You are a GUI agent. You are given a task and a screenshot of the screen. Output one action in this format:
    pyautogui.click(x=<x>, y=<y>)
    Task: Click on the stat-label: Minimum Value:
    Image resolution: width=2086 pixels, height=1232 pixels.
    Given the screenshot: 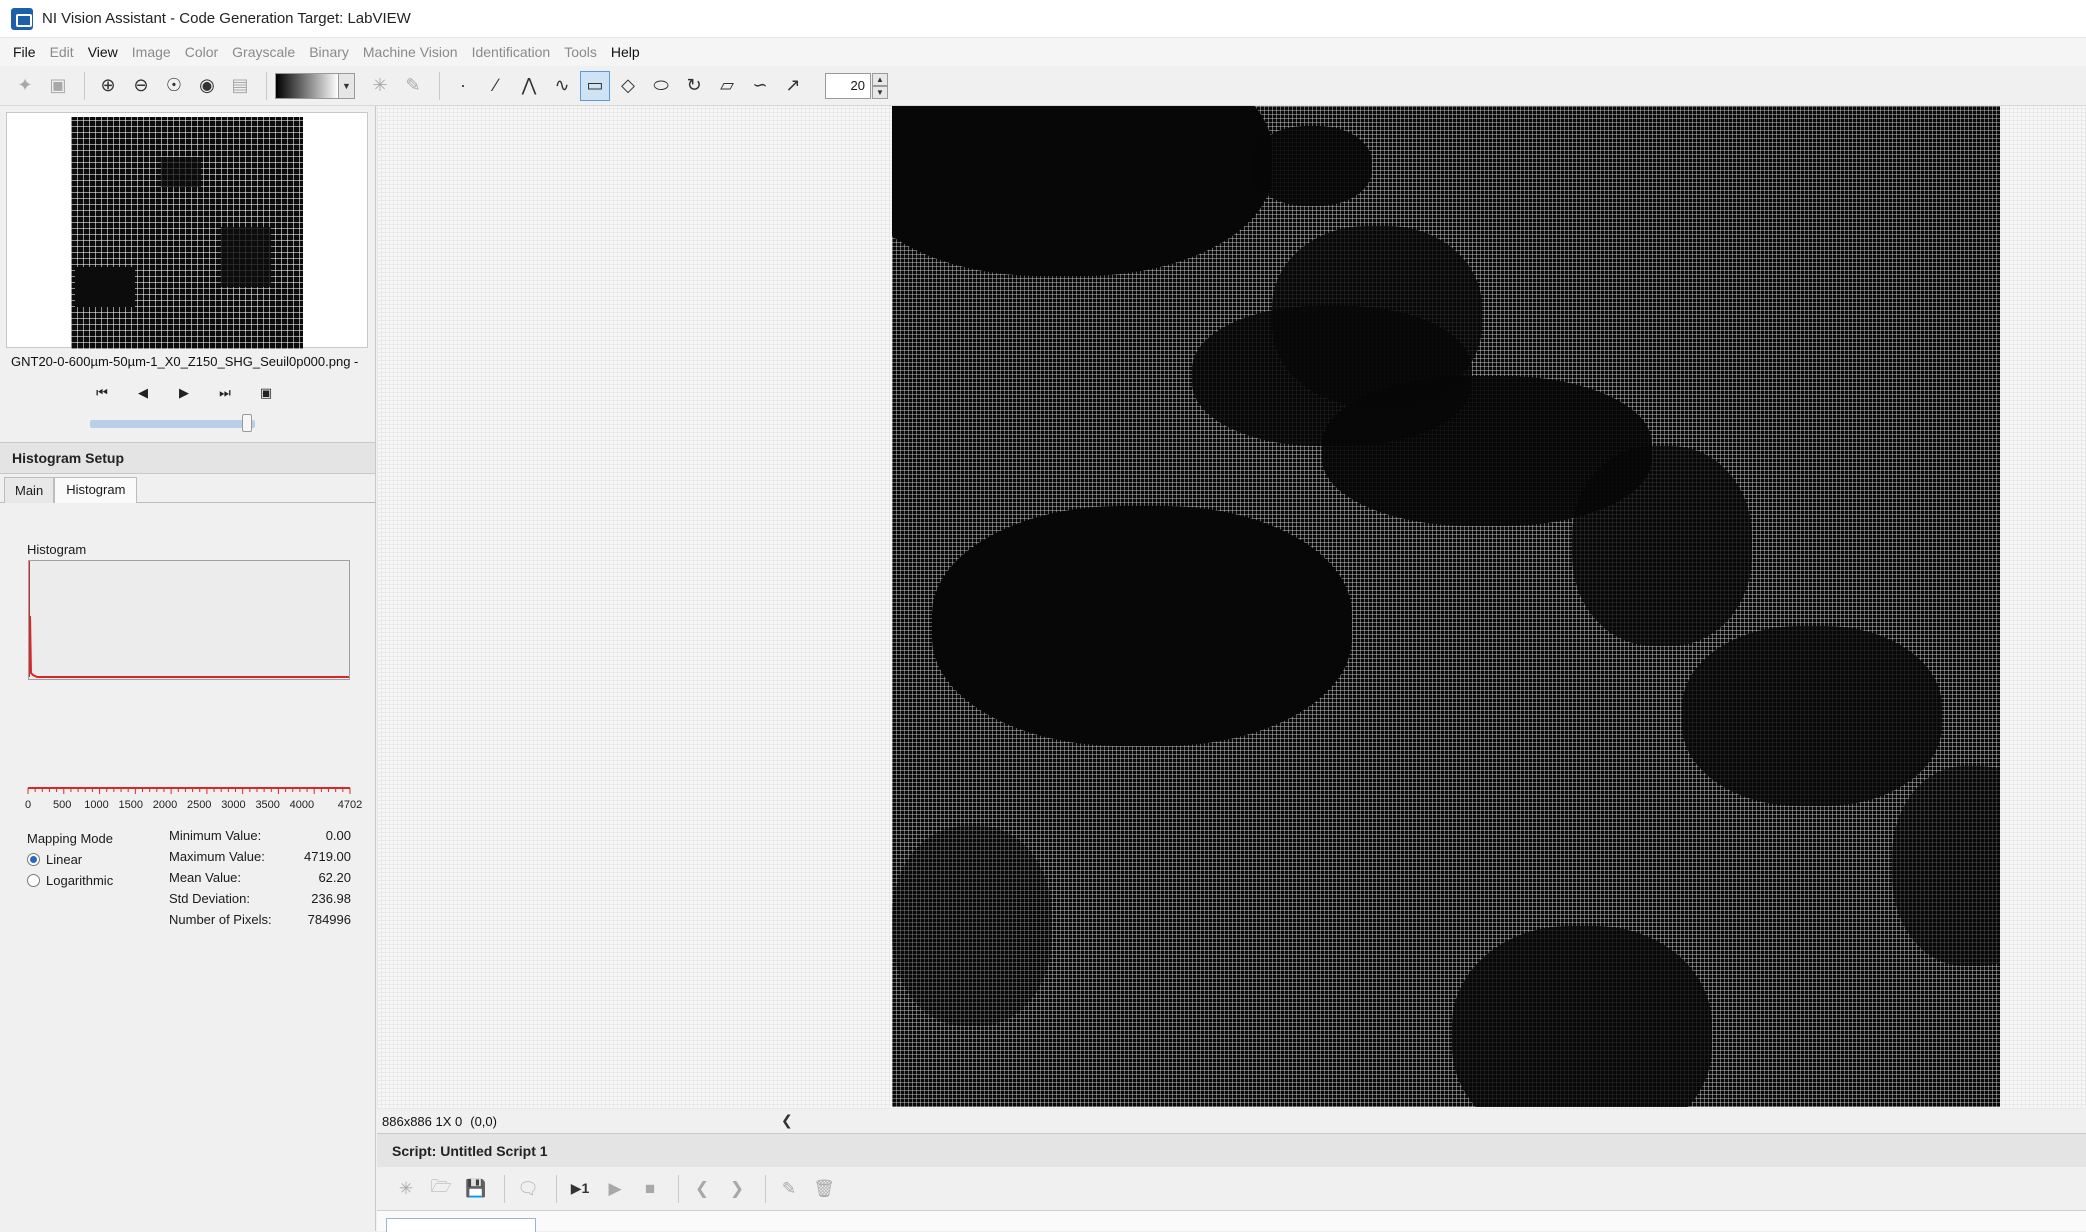 What is the action you would take?
    pyautogui.click(x=215, y=835)
    